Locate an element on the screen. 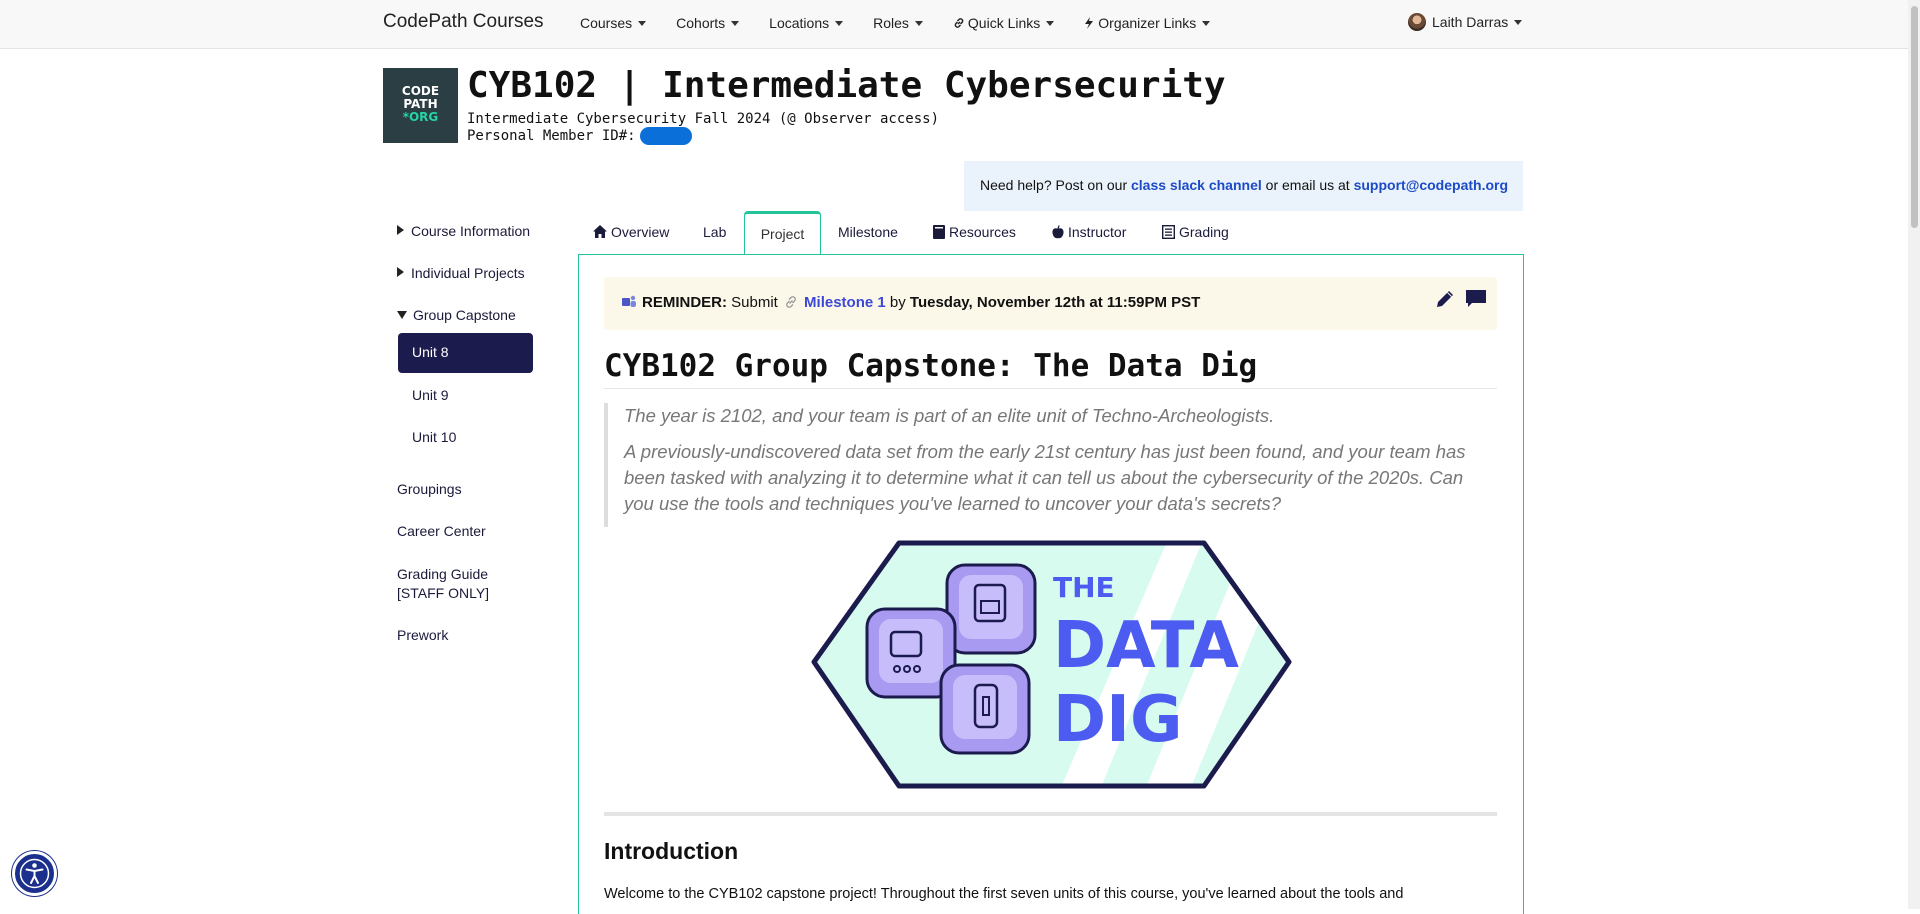  tab-label: Instructor is located at coordinates (1097, 232).